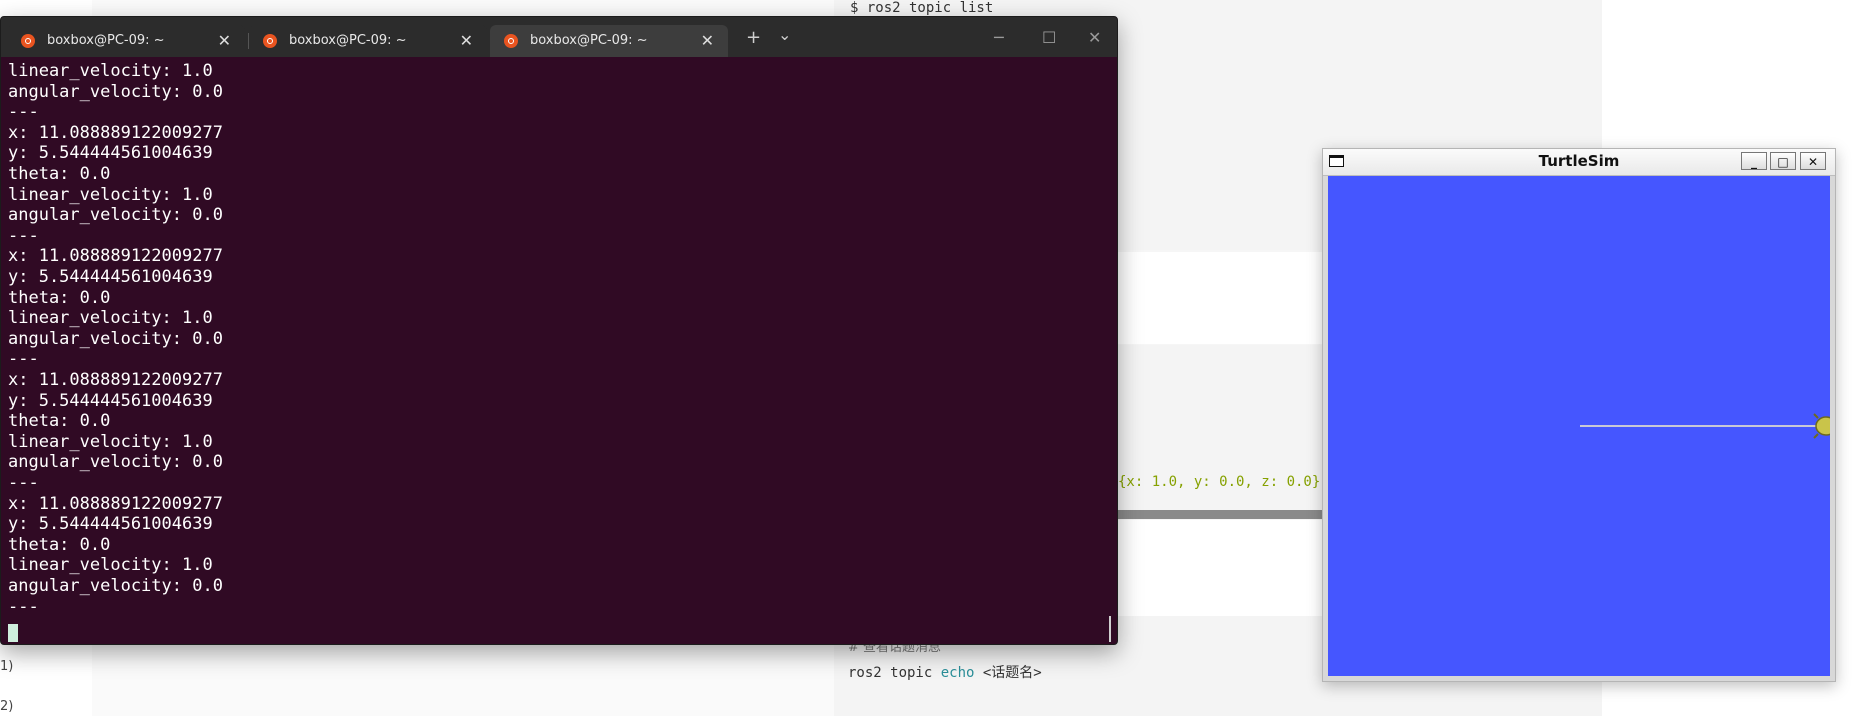  I want to click on terminal-tab-1: boxbox@PC-09: ~ ✕, so click(126, 41).